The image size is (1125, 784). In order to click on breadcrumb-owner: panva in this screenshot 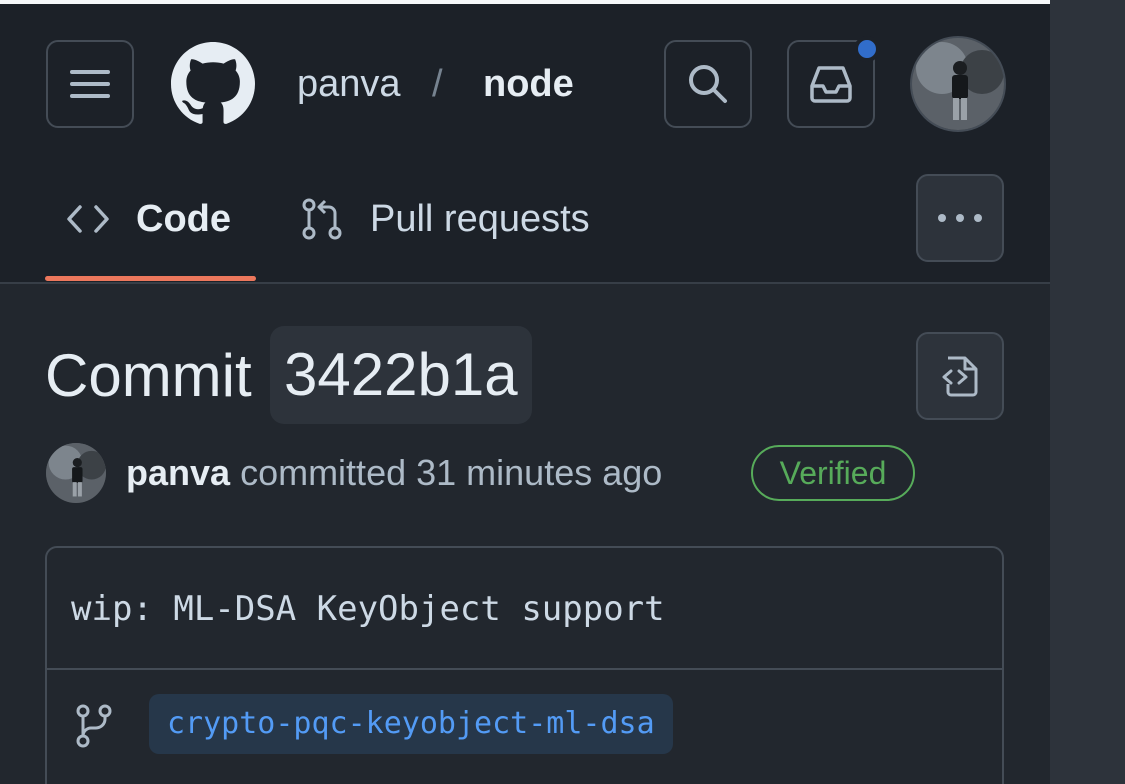, I will do `click(349, 84)`.